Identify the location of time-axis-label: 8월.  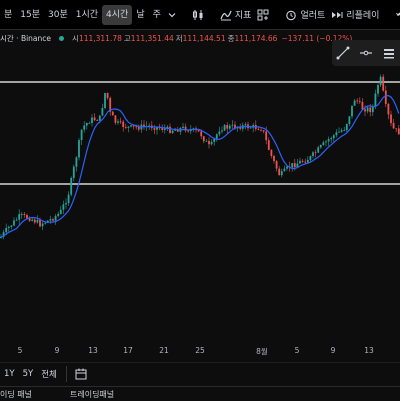
(262, 351).